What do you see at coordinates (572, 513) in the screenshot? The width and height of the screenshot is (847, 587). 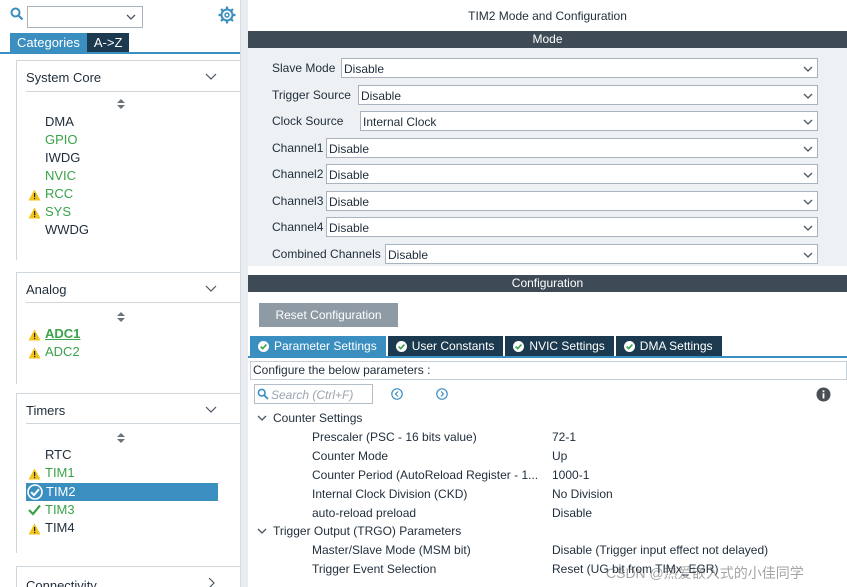 I see `param-value: Disable` at bounding box center [572, 513].